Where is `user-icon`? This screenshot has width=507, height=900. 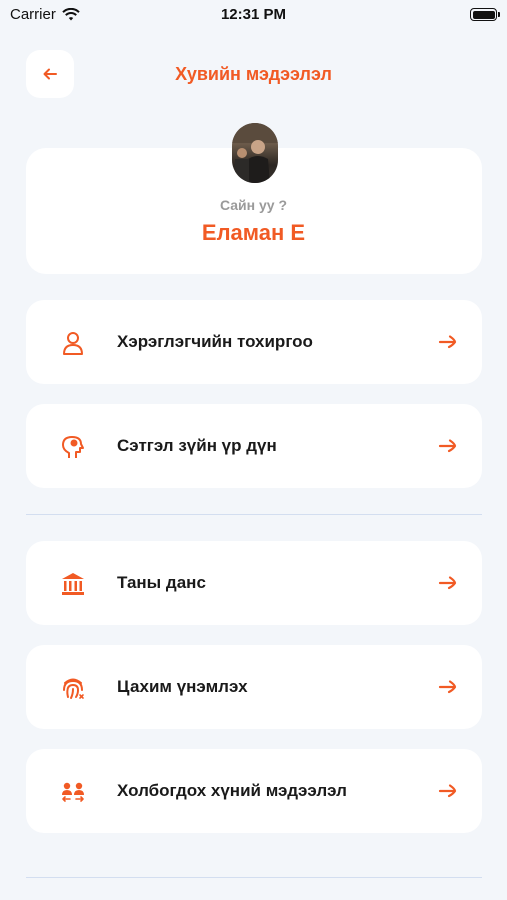 user-icon is located at coordinates (73, 343).